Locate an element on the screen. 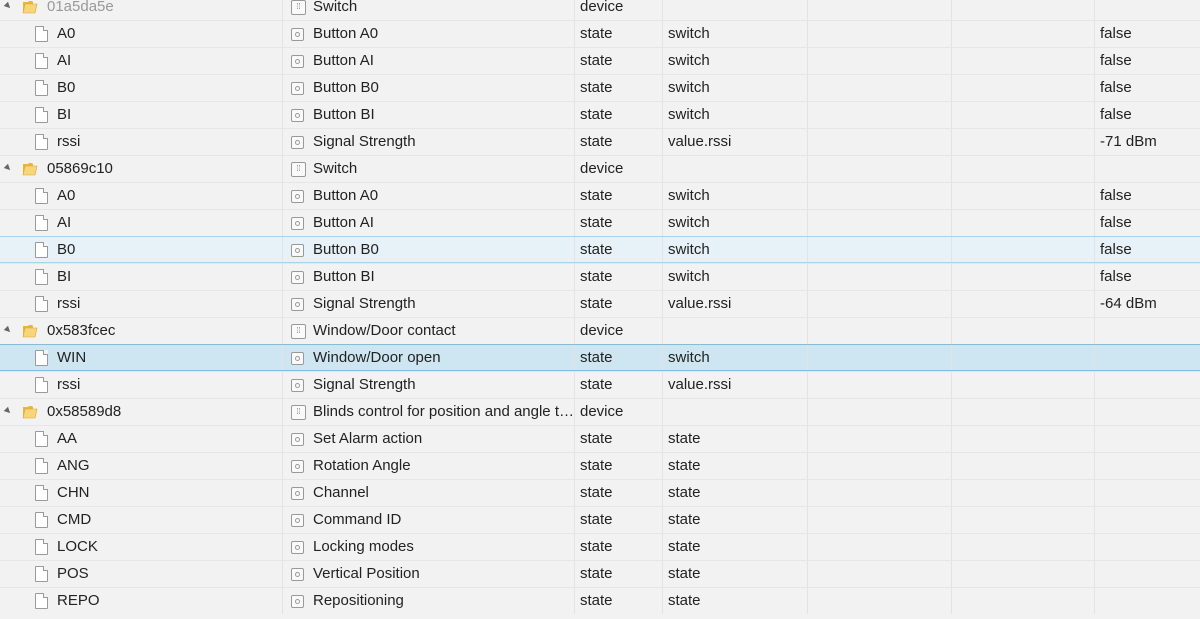 The image size is (1200, 619). object-name: Button BI is located at coordinates (344, 114).